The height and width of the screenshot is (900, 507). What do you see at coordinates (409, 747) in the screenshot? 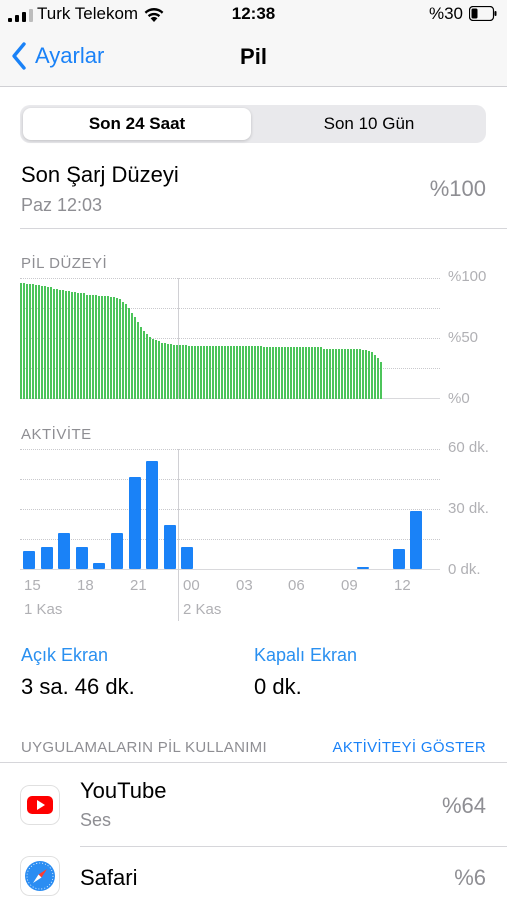
I see `show-activity-button: AKTİVİTEYİ GÖSTER` at bounding box center [409, 747].